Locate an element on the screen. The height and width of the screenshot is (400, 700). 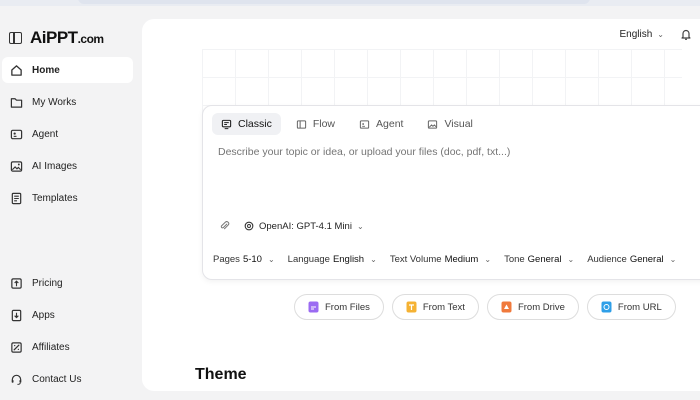
tab-flow: Flow is located at coordinates (315, 124).